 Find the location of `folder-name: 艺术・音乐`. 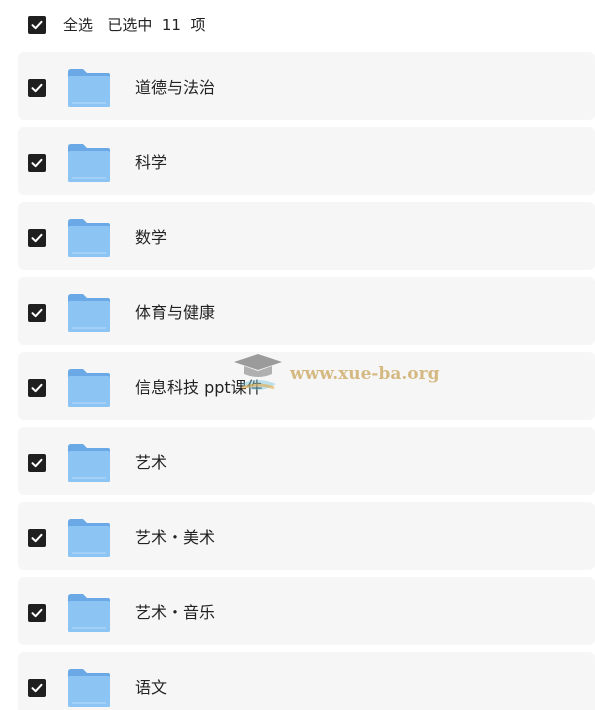

folder-name: 艺术・音乐 is located at coordinates (175, 612).